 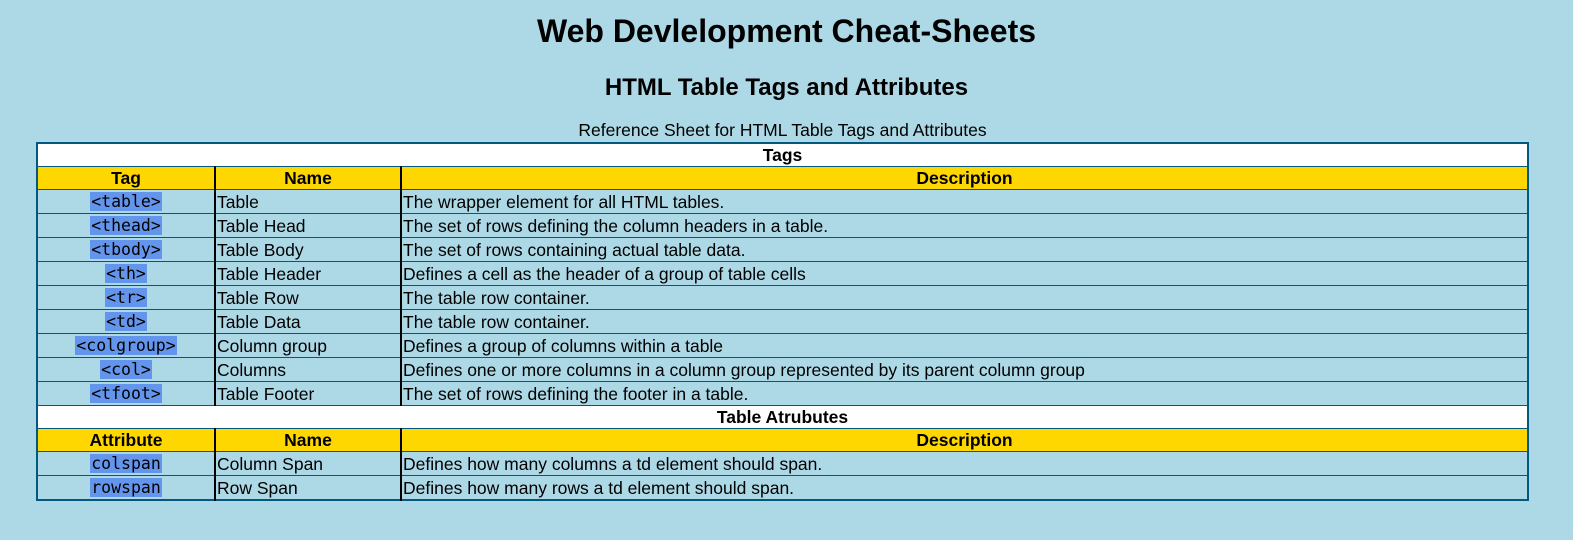 I want to click on attributes-section-row: Table Atrubutes, so click(x=782, y=417).